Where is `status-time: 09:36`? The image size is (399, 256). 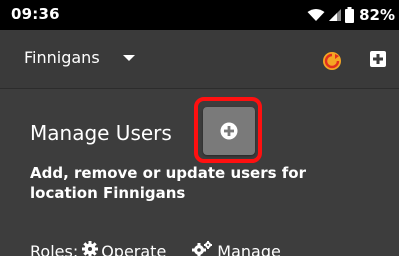 status-time: 09:36 is located at coordinates (35, 14).